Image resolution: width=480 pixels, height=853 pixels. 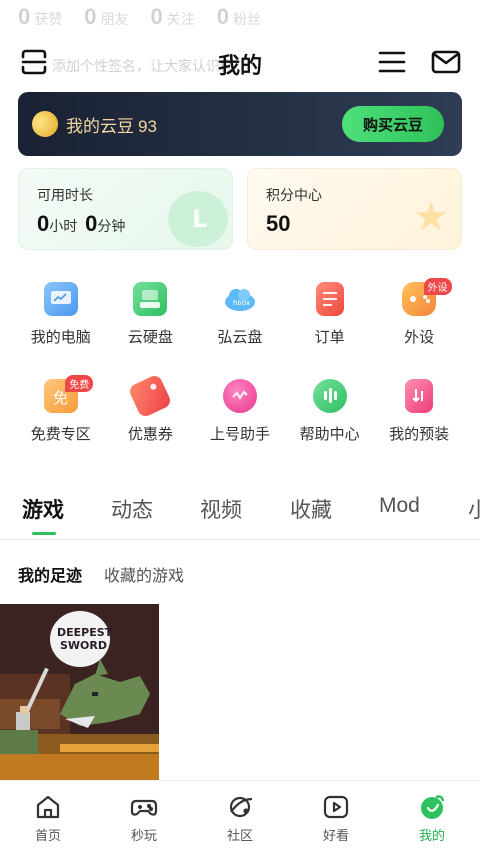 I want to click on stat-fans: 0 粉丝, so click(x=239, y=17).